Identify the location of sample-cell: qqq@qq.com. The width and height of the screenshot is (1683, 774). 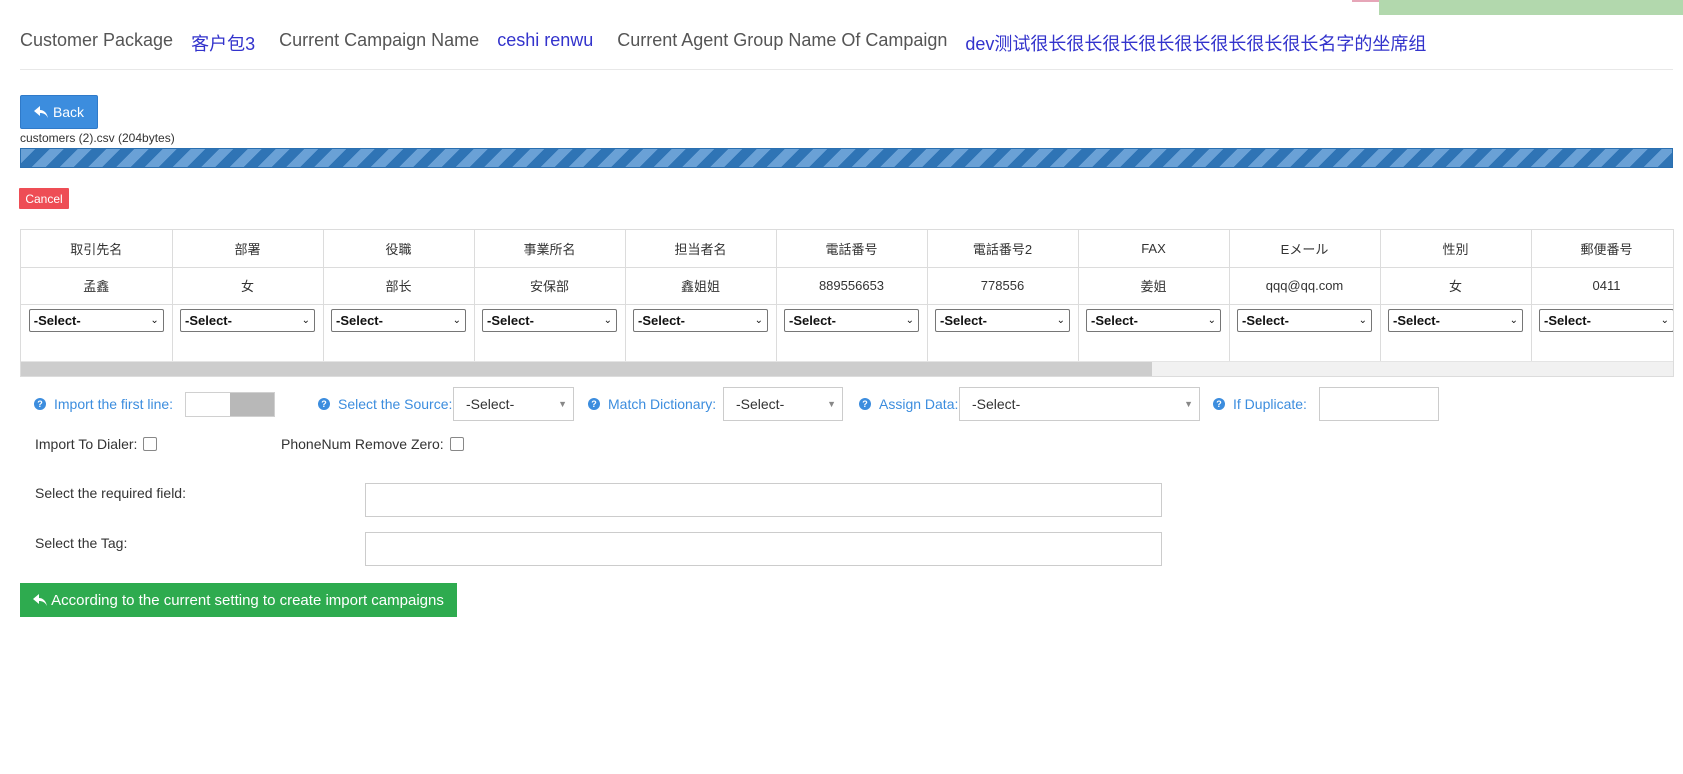
(1305, 286).